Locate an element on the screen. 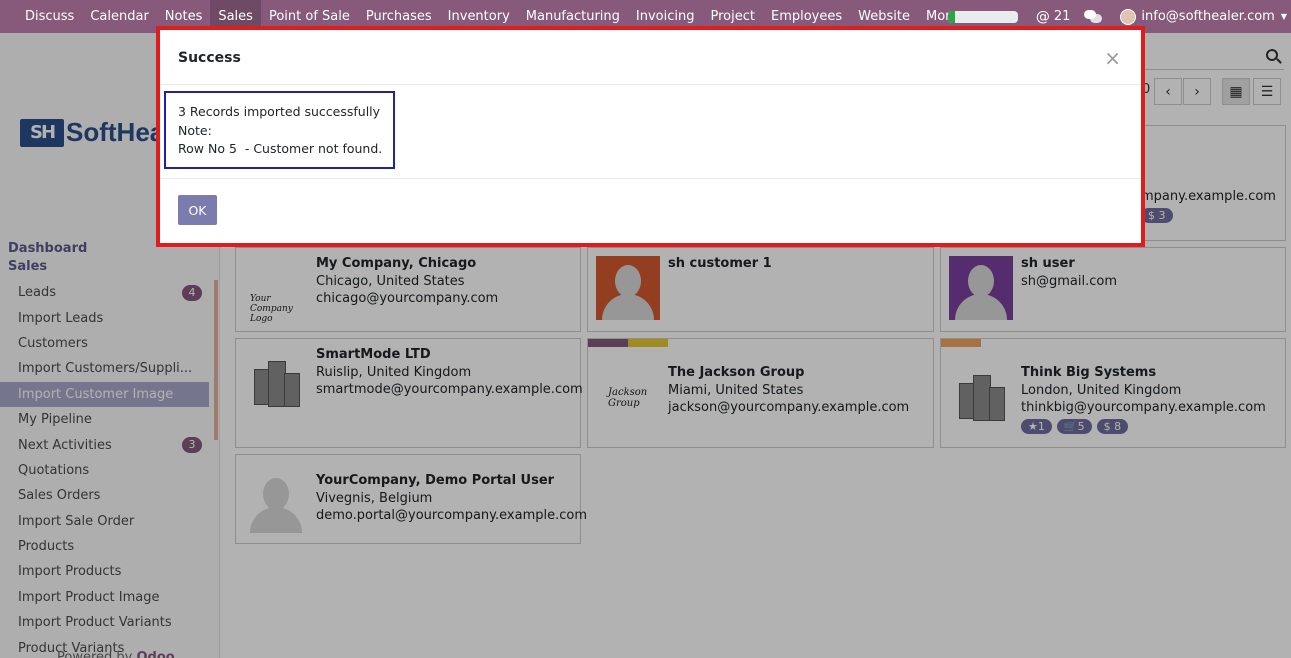  chat-icon is located at coordinates (1093, 16).